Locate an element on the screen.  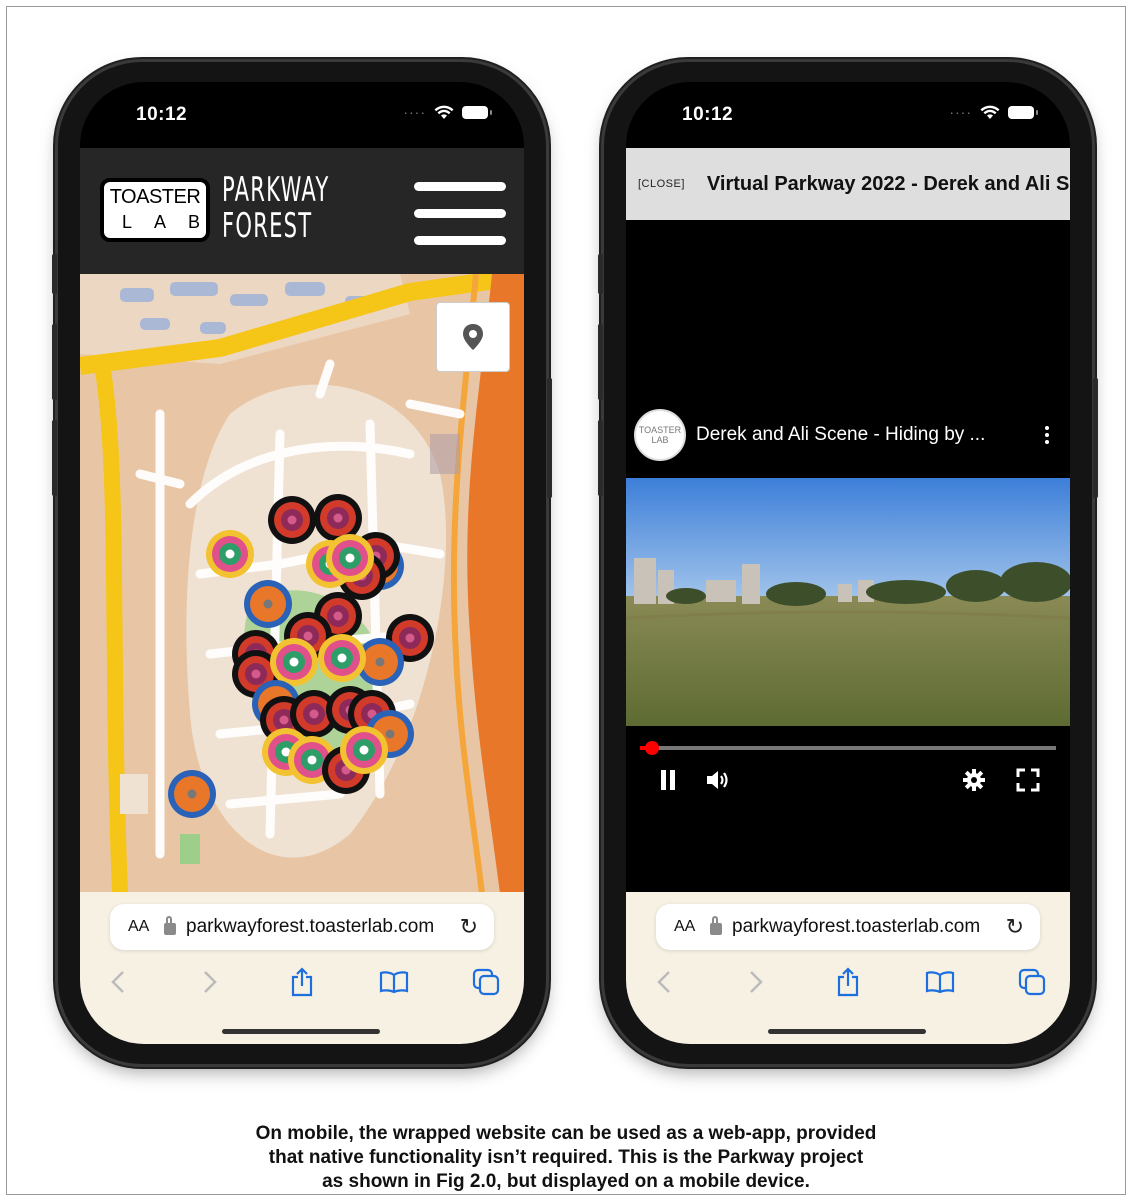
locate-button is located at coordinates (473, 337).